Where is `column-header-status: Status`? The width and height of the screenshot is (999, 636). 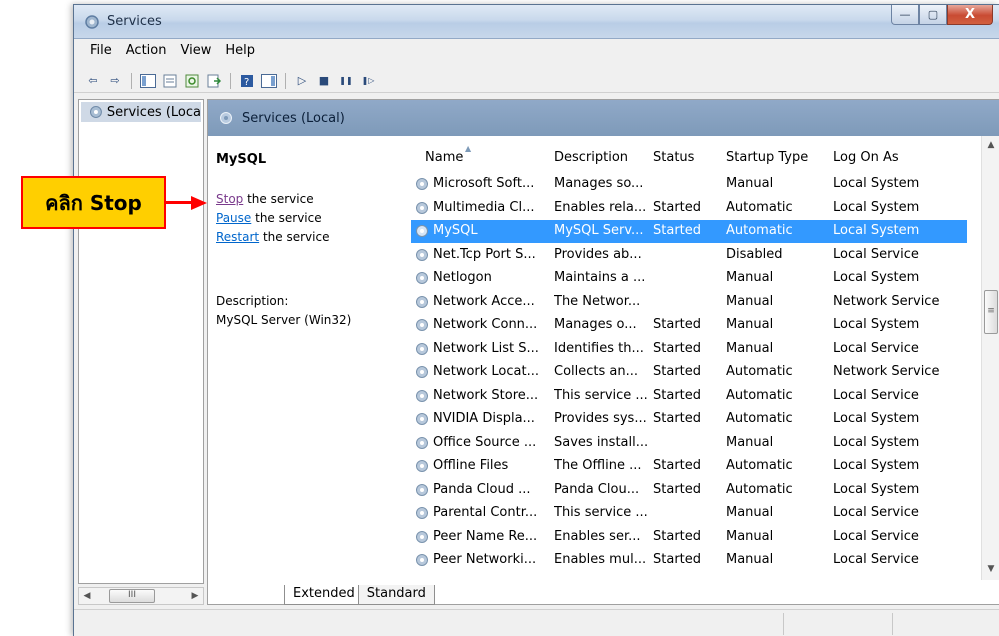 column-header-status: Status is located at coordinates (673, 157).